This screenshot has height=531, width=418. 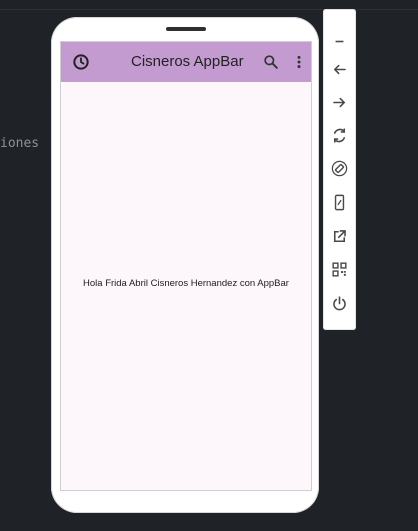 I want to click on back-icon, so click(x=339, y=69).